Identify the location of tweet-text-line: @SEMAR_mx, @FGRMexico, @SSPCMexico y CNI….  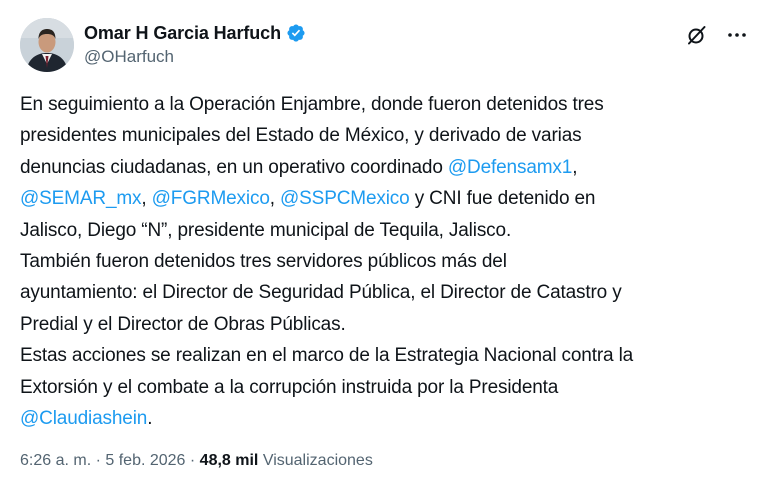
(390, 198).